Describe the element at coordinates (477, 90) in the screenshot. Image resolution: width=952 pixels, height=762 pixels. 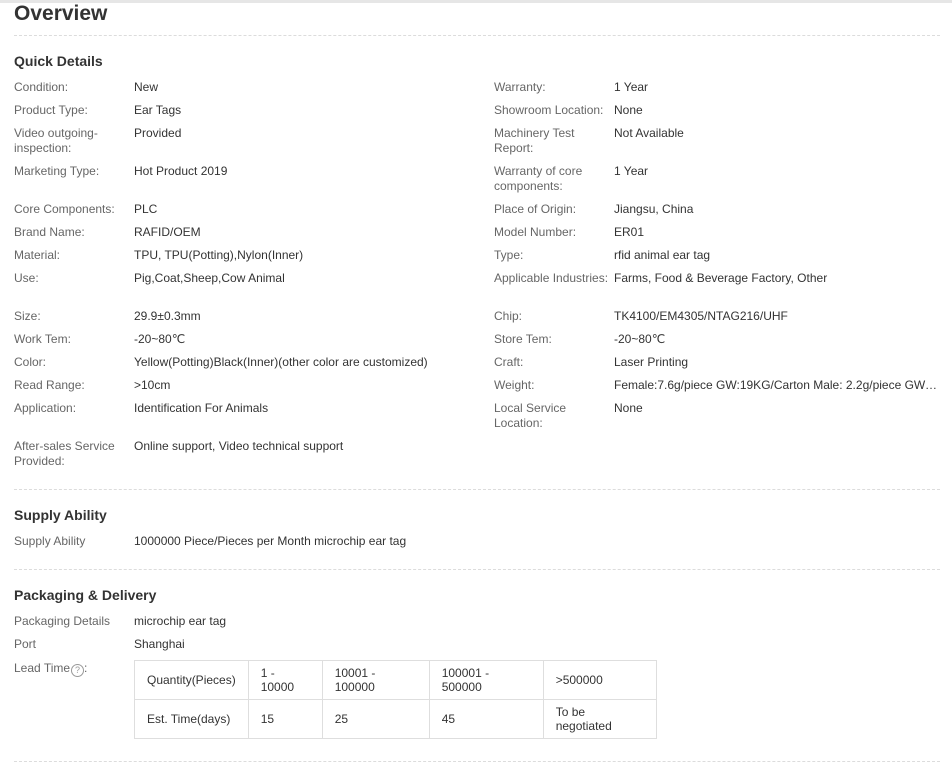
I see `detail-row: Condition: New Warranty: 1 Year` at that location.